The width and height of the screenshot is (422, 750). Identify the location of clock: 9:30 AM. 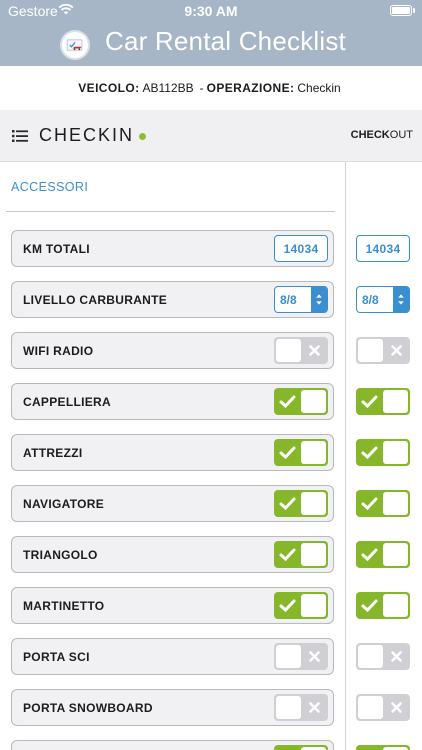
(211, 11).